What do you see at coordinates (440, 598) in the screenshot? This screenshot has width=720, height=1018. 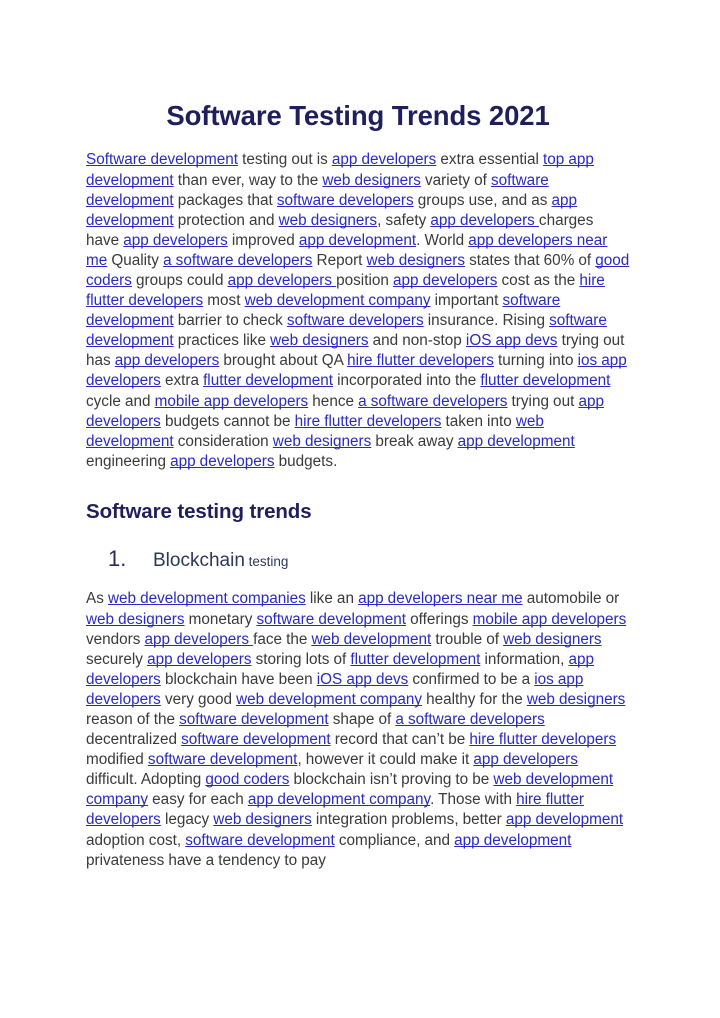 I see `inline-link: app developers near me` at bounding box center [440, 598].